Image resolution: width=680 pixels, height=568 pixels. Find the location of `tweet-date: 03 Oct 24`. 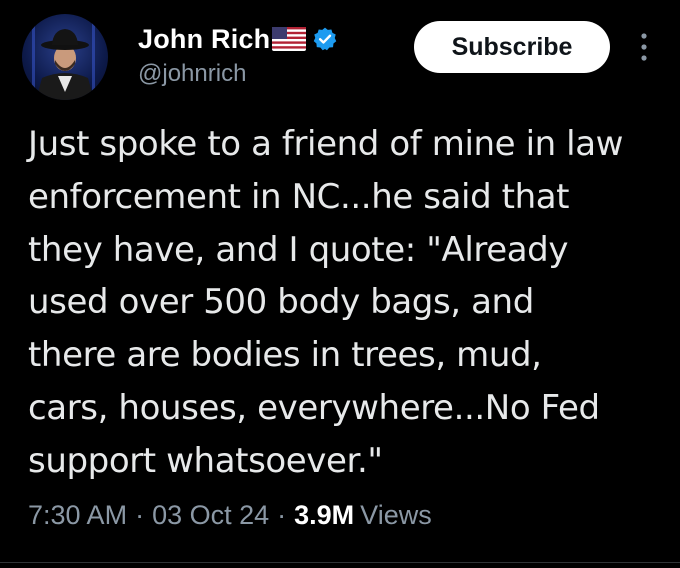

tweet-date: 03 Oct 24 is located at coordinates (210, 515).